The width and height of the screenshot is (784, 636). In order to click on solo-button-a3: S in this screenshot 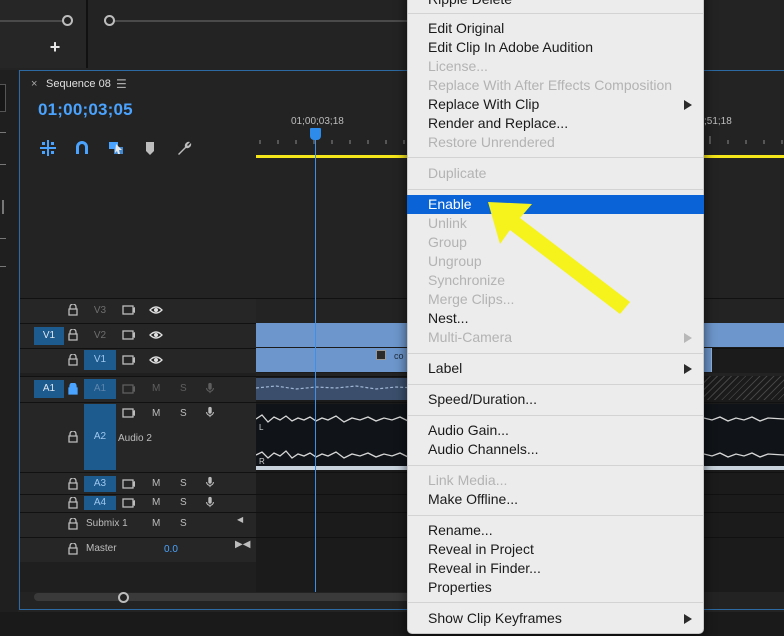, I will do `click(183, 484)`.